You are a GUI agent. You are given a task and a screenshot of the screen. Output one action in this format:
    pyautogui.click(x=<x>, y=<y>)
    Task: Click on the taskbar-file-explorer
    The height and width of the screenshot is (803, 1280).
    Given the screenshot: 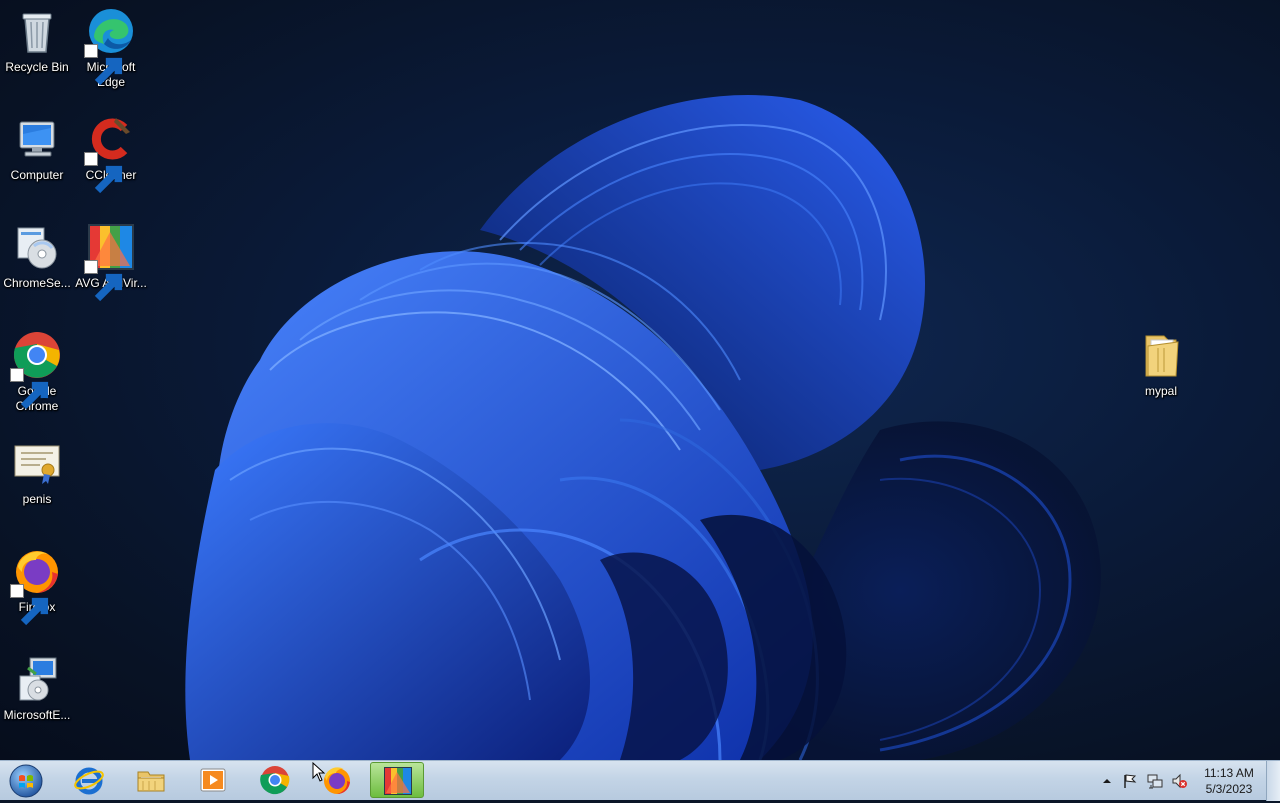 What is the action you would take?
    pyautogui.click(x=151, y=780)
    